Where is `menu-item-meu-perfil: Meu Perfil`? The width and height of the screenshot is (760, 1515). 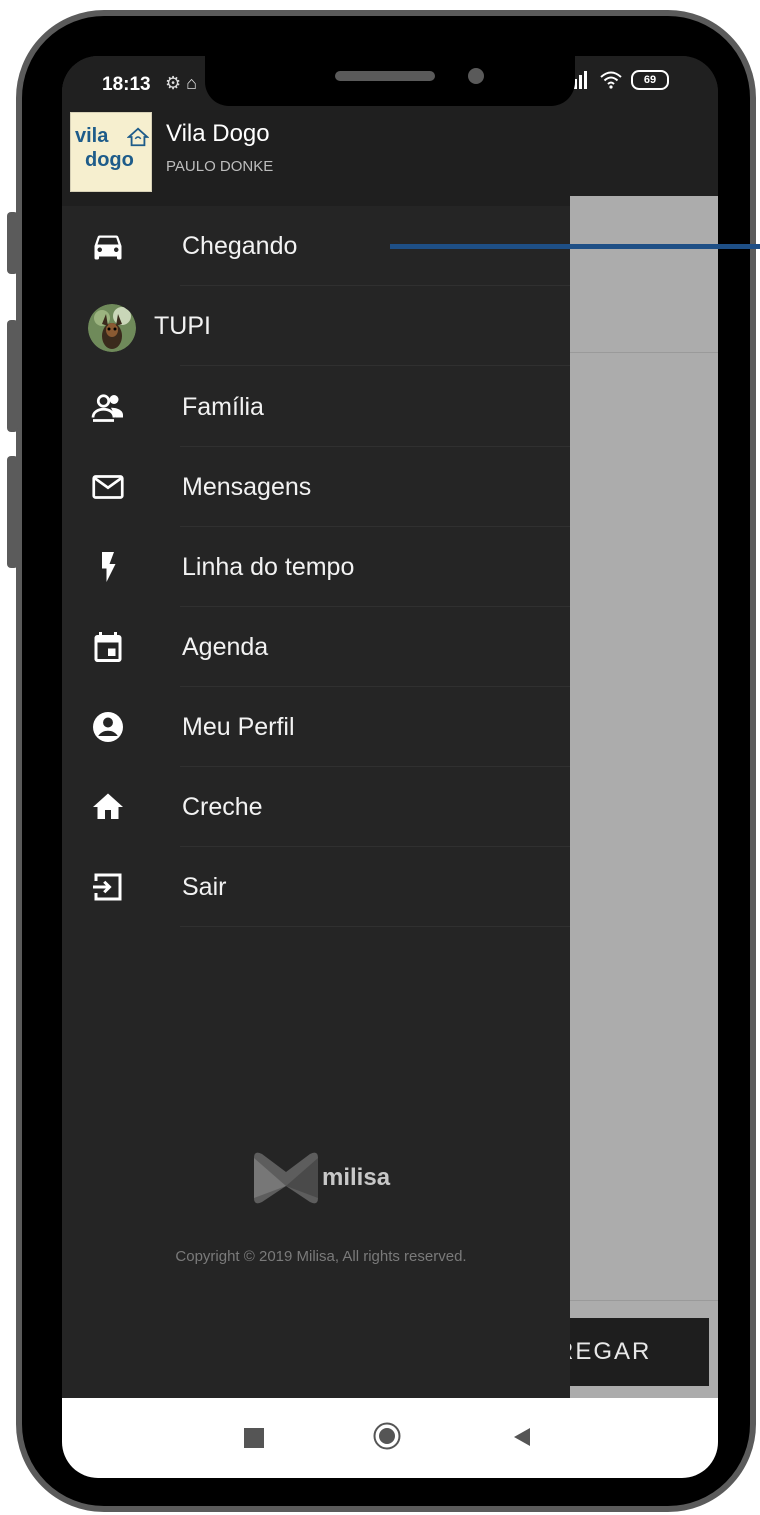 menu-item-meu-perfil: Meu Perfil is located at coordinates (316, 727).